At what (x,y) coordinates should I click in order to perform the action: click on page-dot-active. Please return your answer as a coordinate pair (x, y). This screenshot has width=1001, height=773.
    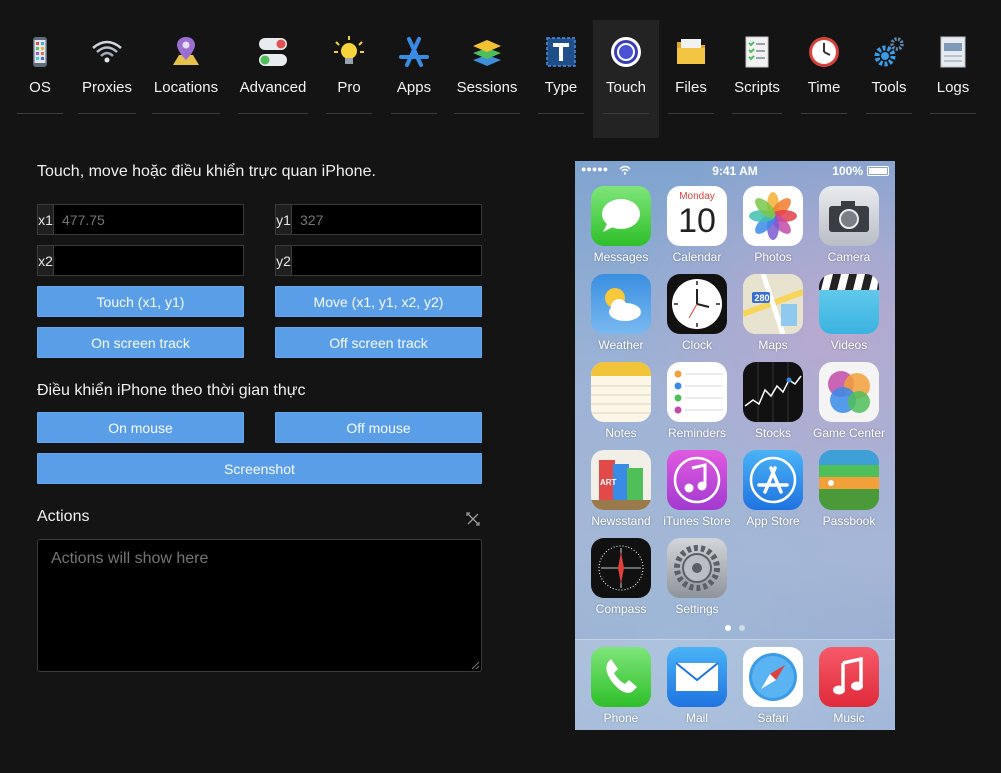
    Looking at the image, I should click on (728, 628).